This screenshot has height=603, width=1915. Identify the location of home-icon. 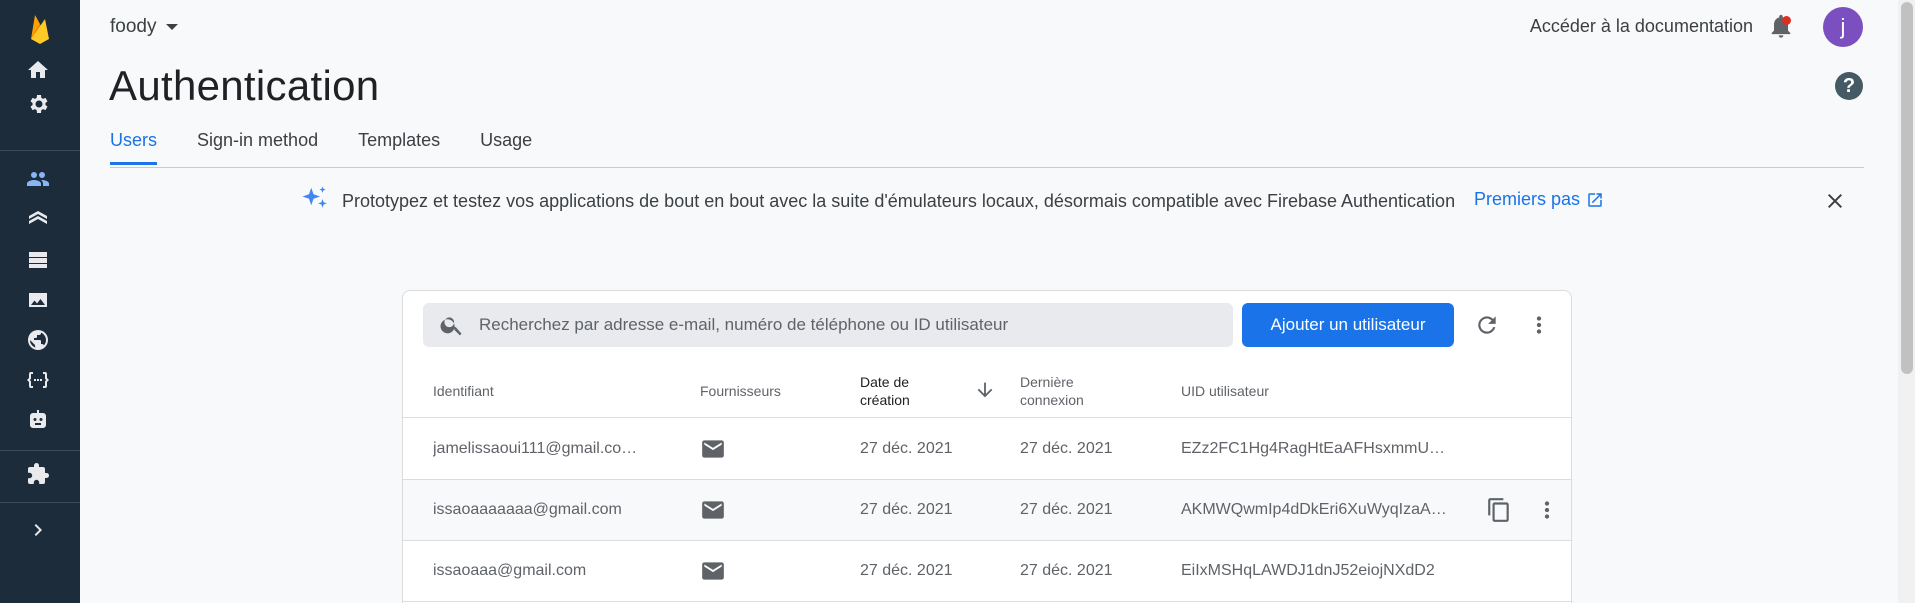
(38, 70).